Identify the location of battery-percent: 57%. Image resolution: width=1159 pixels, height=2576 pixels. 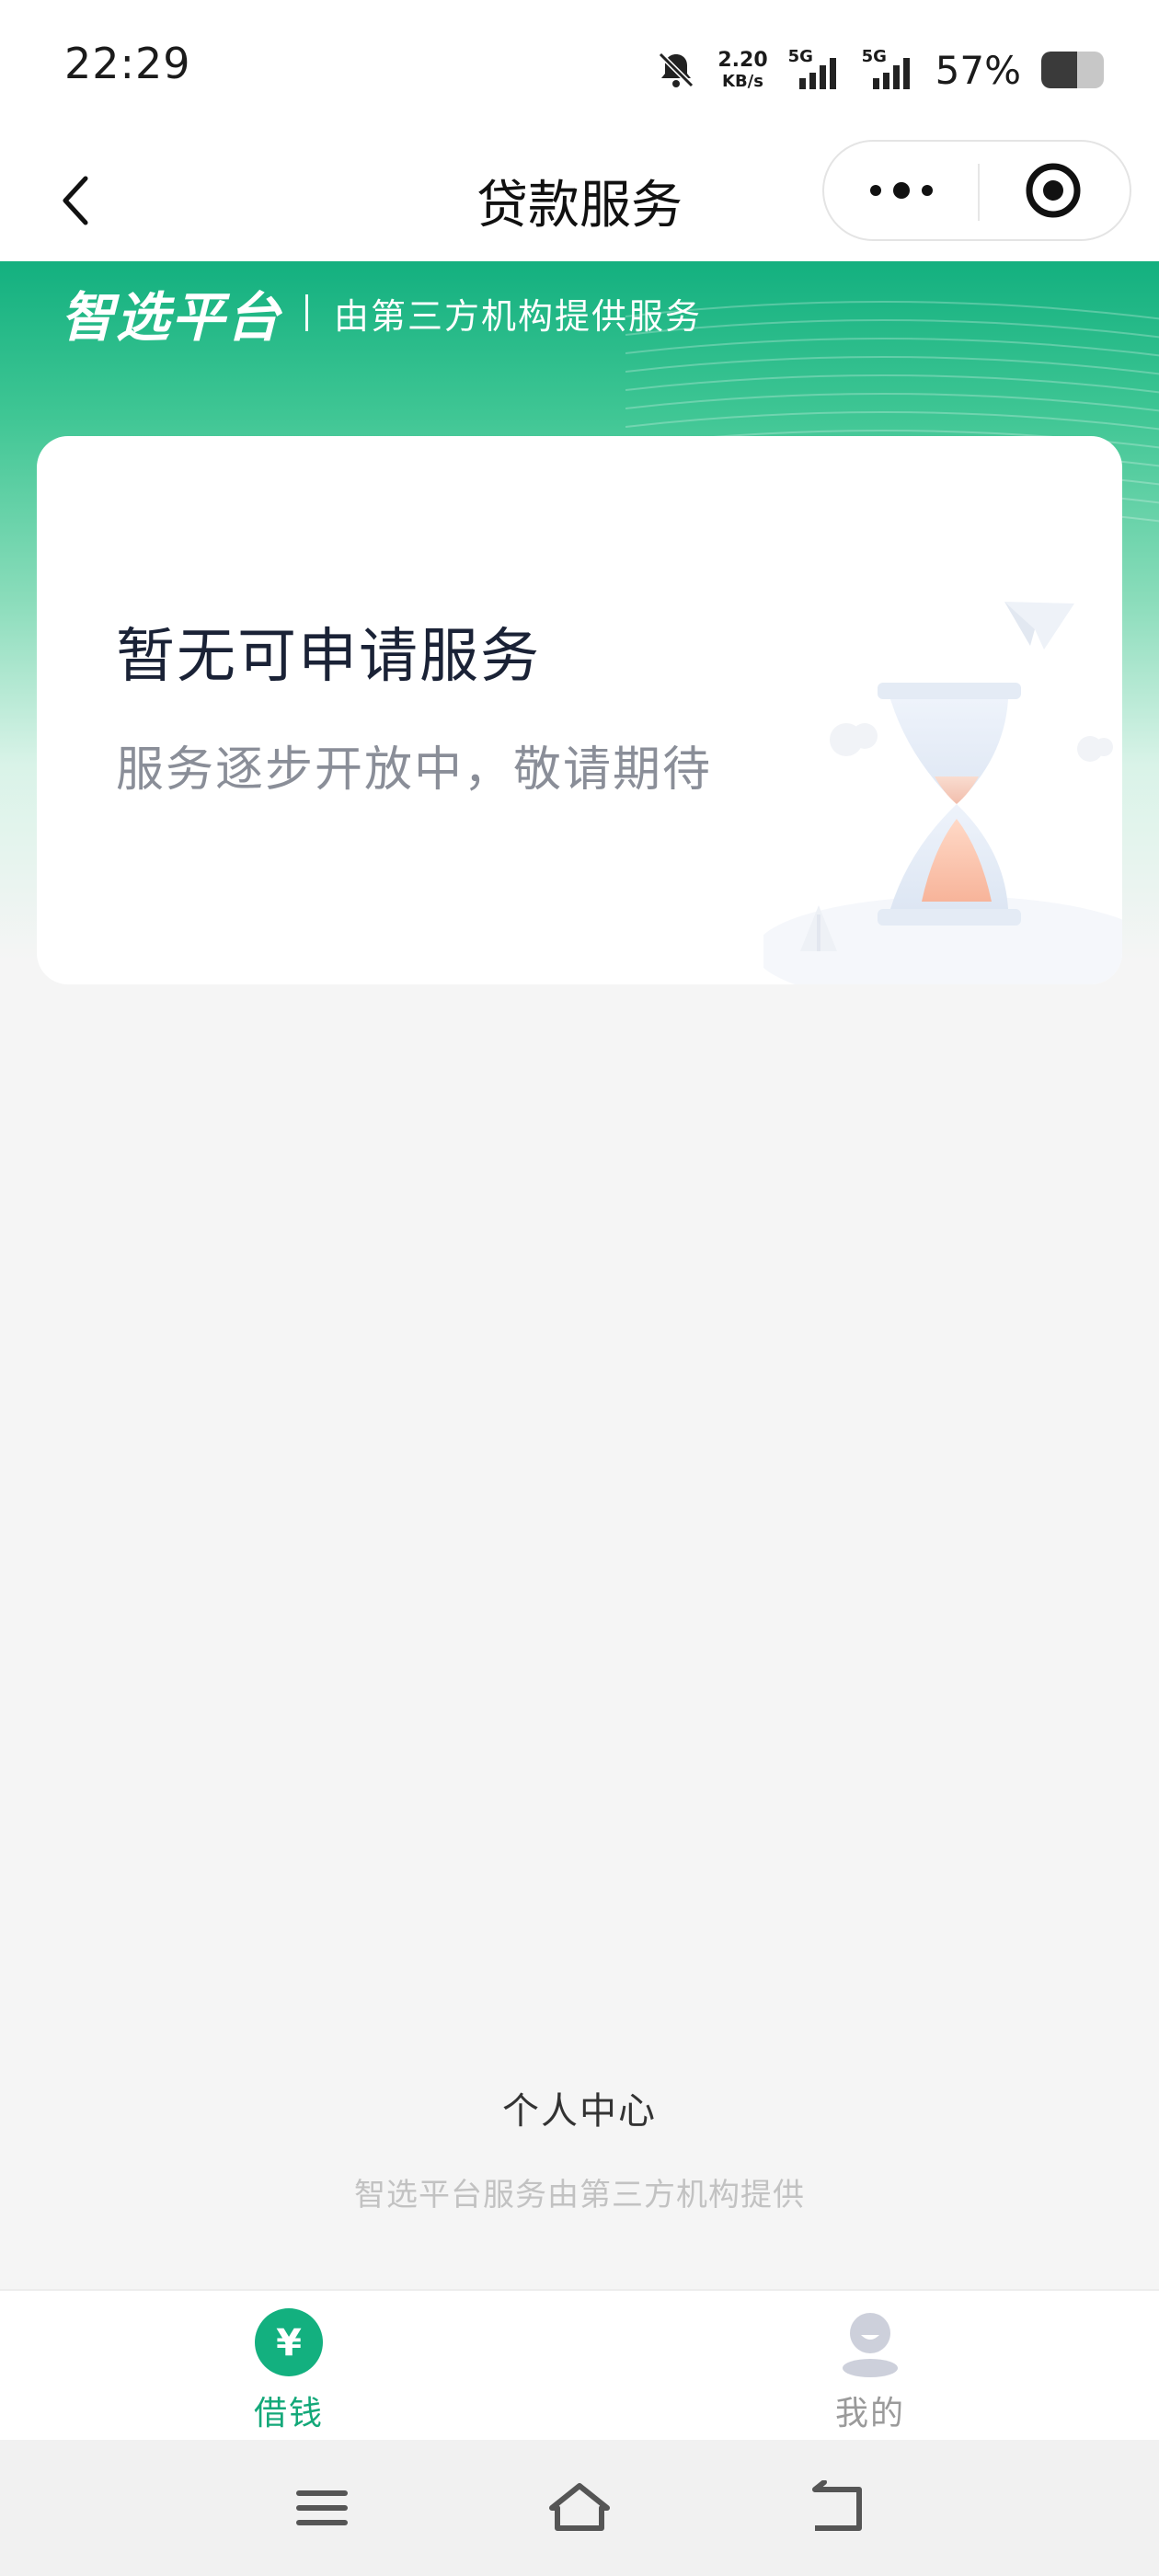
(978, 70).